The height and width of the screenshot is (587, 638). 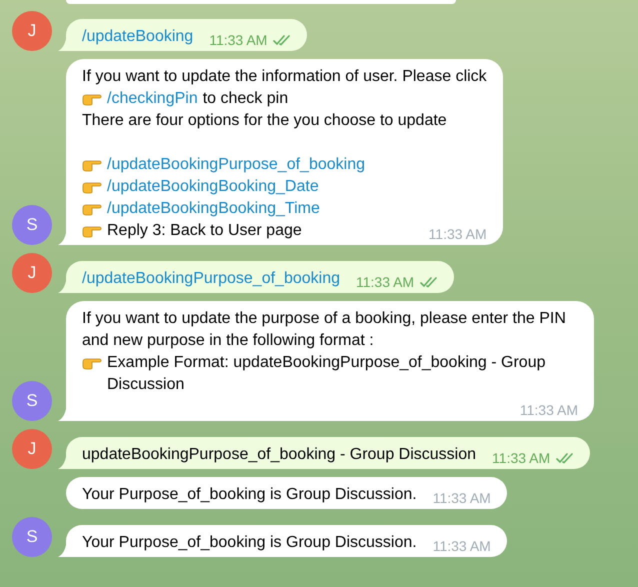 I want to click on command-link: /checkingPin, so click(x=152, y=98).